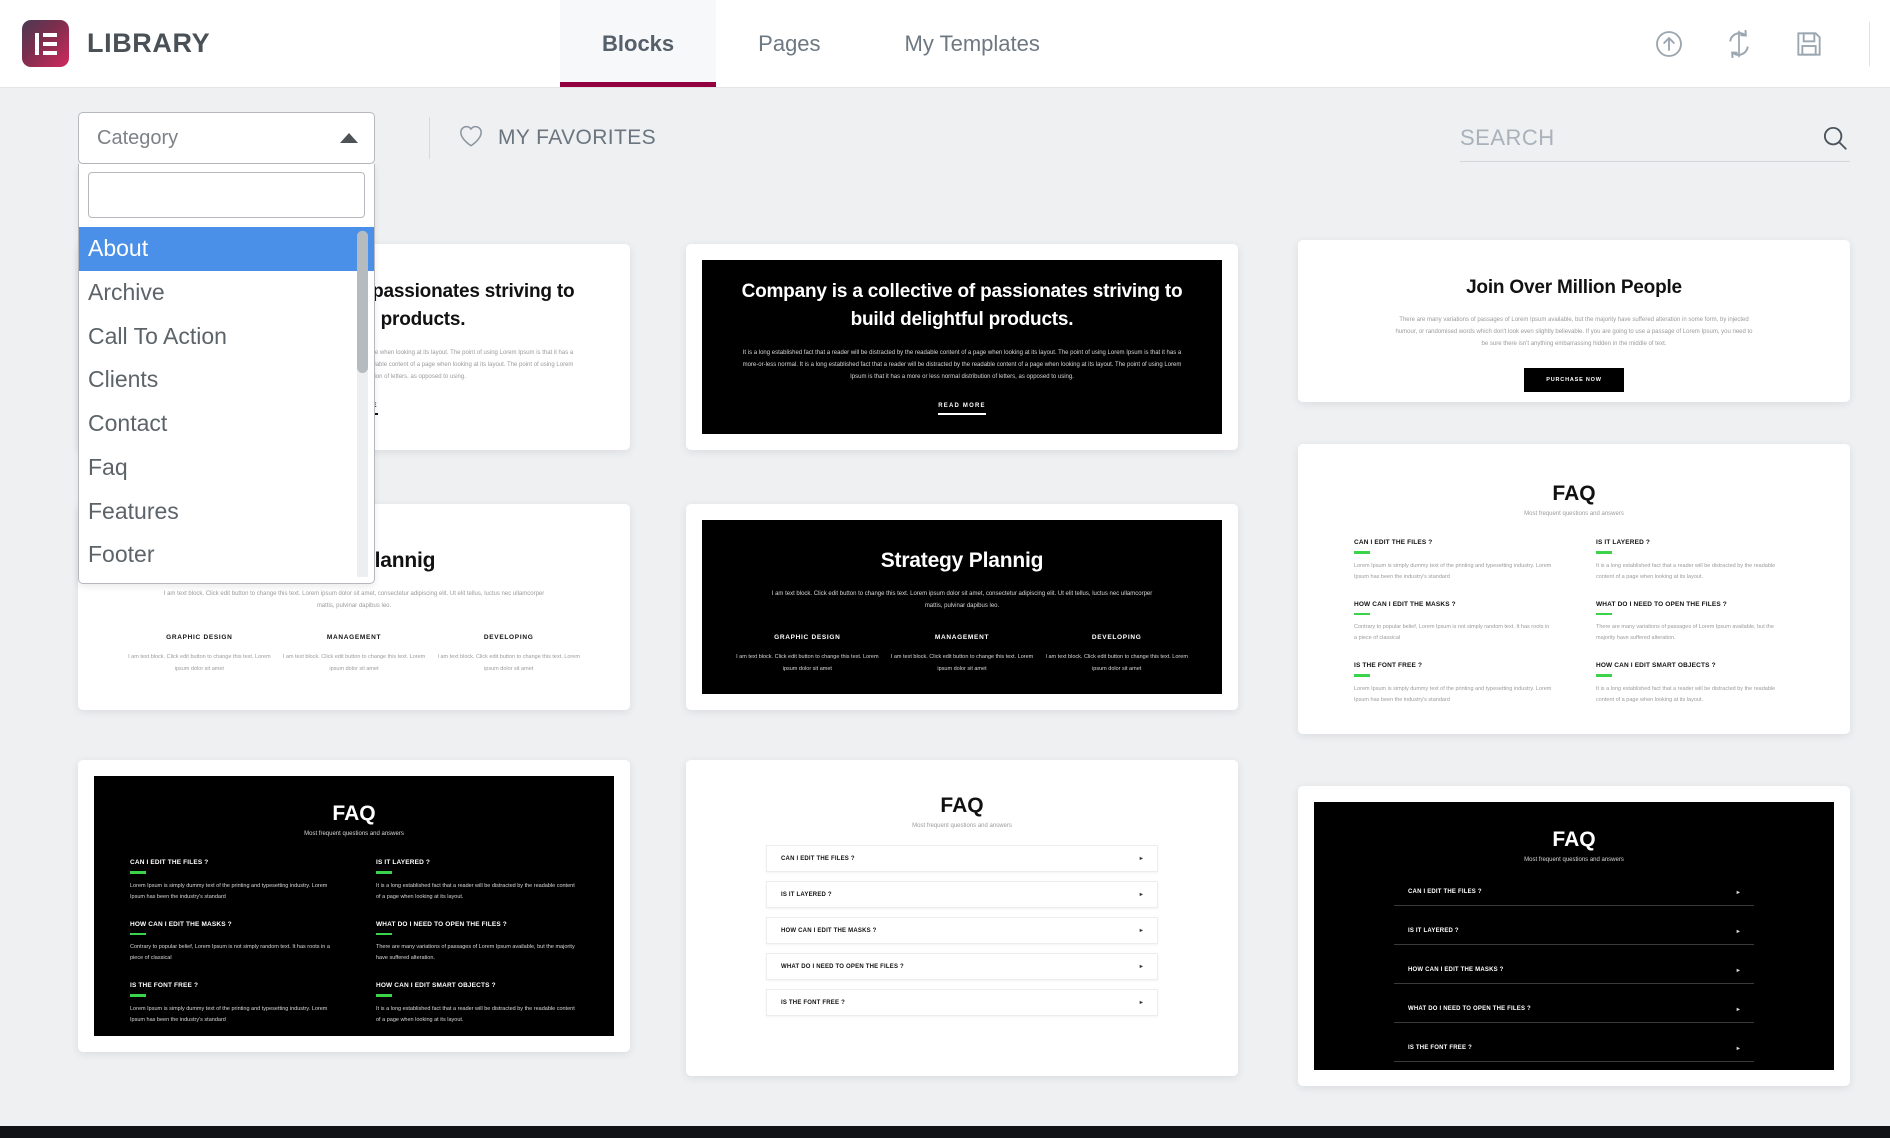 The image size is (1890, 1138). What do you see at coordinates (1574, 379) in the screenshot?
I see `template-cta-button: PURCHASE NOW` at bounding box center [1574, 379].